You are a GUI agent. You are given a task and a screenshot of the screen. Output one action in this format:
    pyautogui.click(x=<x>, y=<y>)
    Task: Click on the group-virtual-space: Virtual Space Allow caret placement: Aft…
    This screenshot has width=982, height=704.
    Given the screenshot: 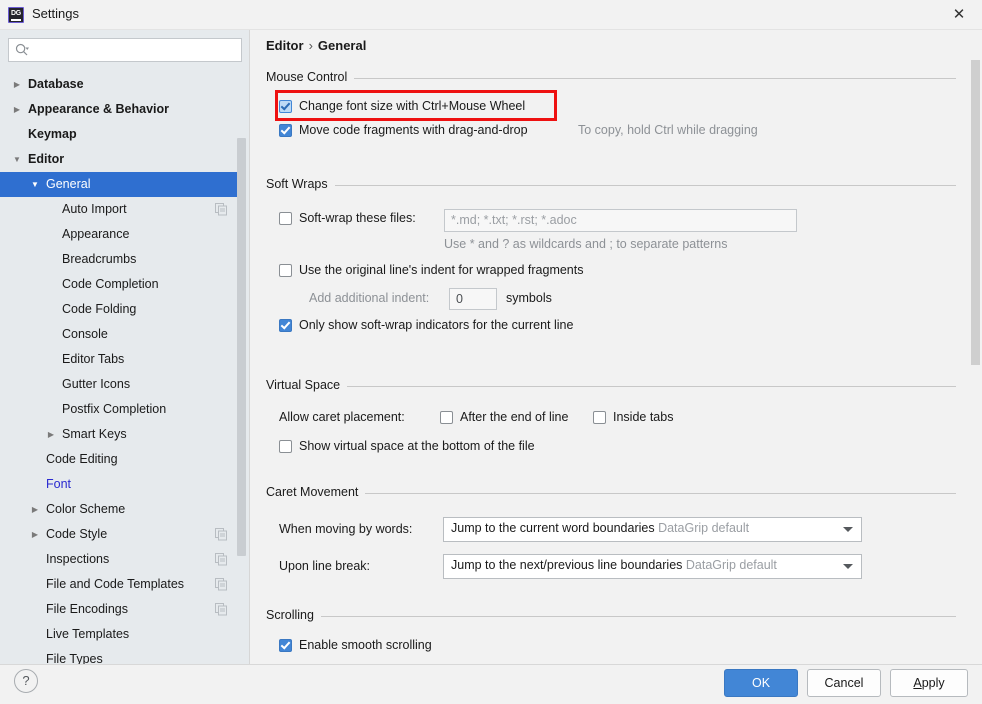 What is the action you would take?
    pyautogui.click(x=616, y=419)
    